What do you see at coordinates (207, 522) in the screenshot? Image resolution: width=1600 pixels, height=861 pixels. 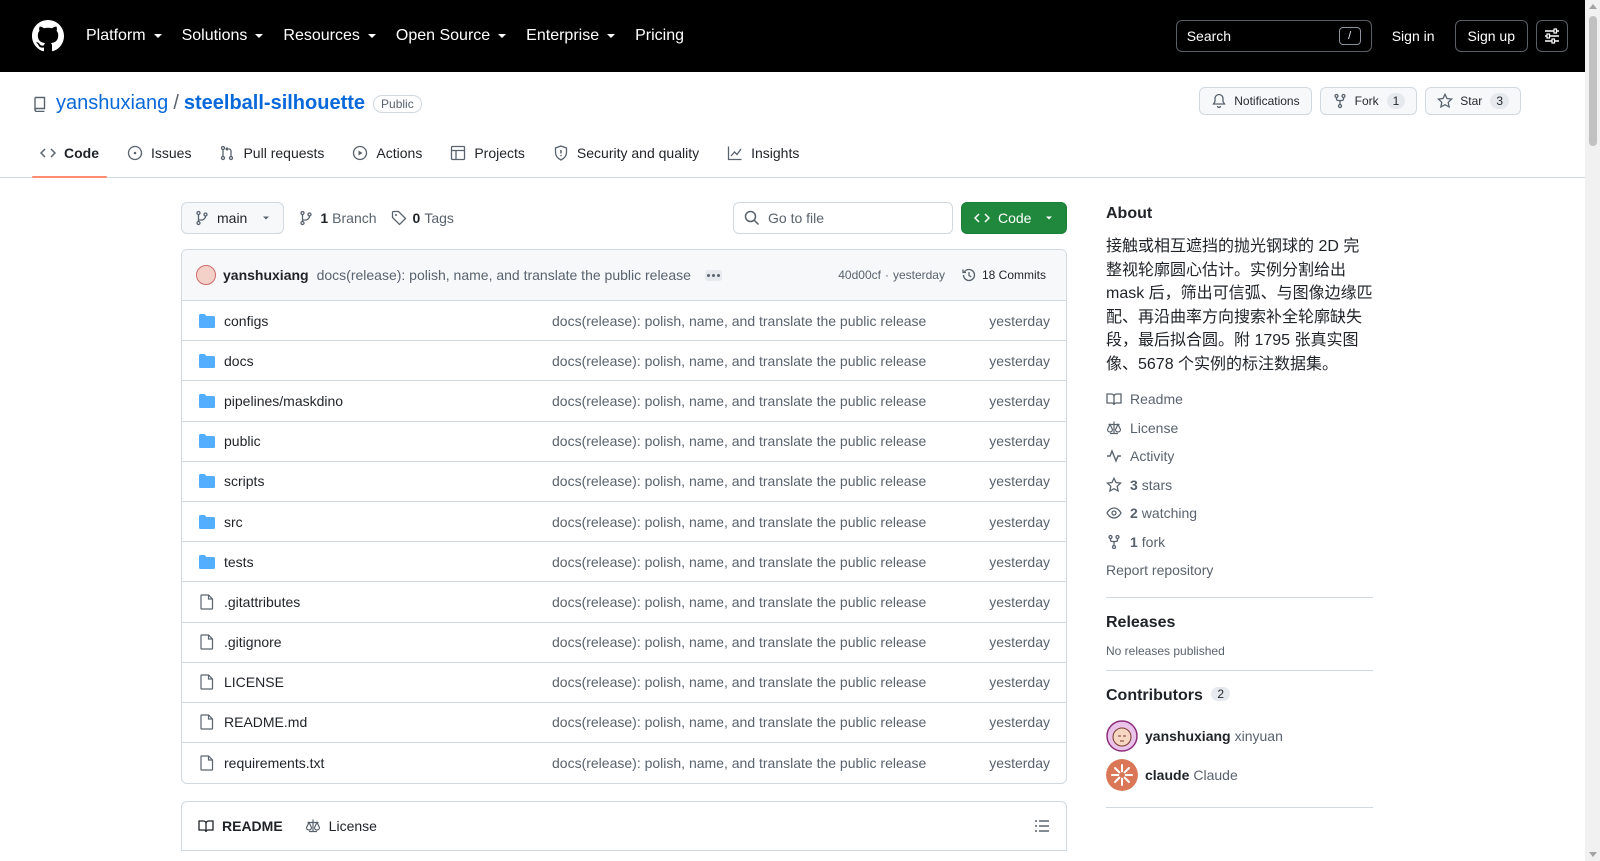 I see `folder-icon` at bounding box center [207, 522].